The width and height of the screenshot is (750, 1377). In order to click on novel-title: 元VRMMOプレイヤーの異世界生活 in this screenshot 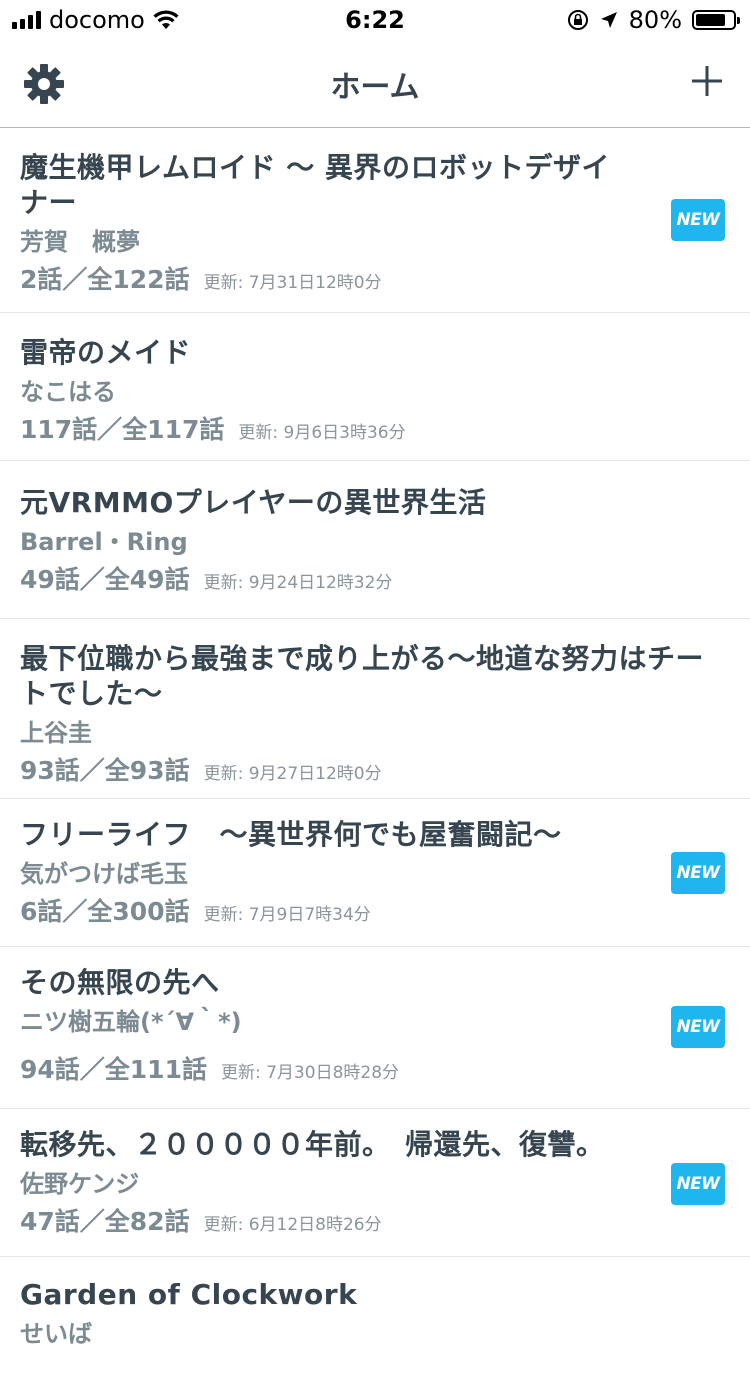, I will do `click(253, 502)`.